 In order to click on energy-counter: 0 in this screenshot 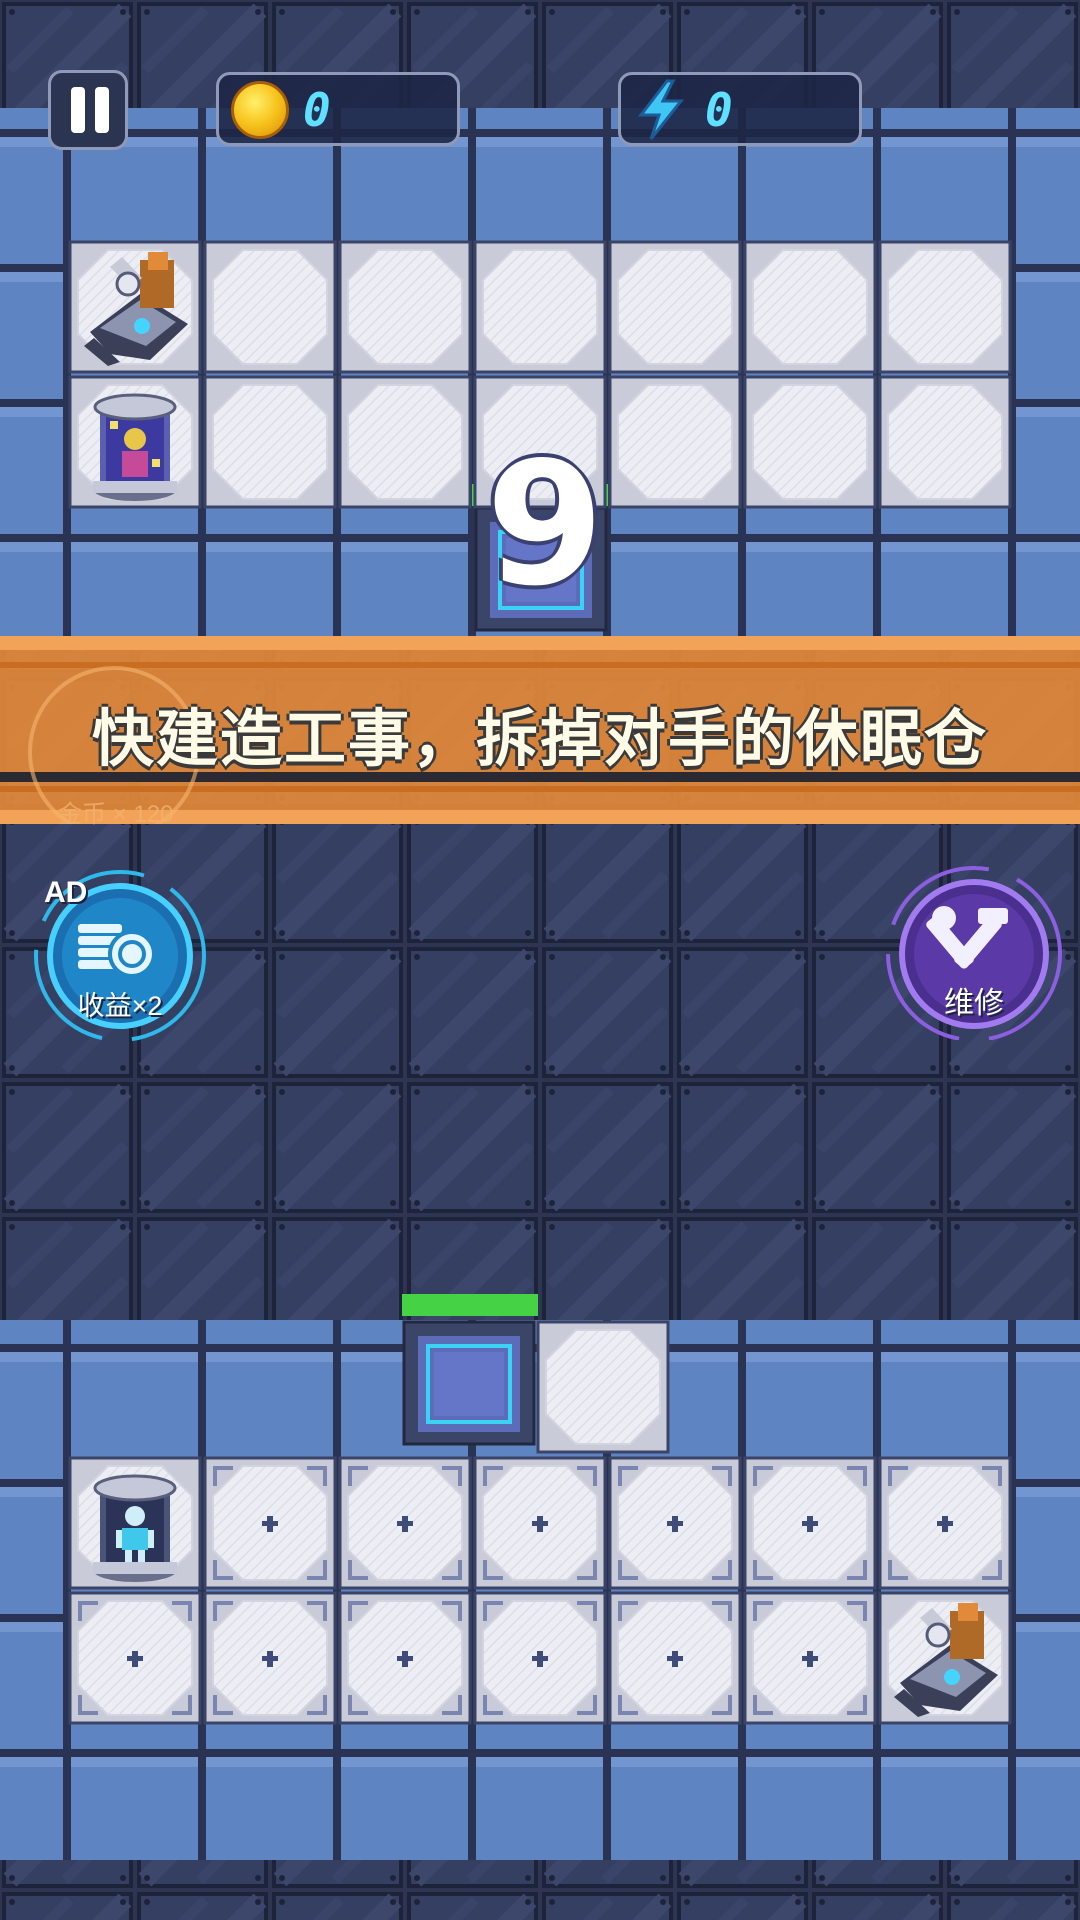, I will do `click(740, 109)`.